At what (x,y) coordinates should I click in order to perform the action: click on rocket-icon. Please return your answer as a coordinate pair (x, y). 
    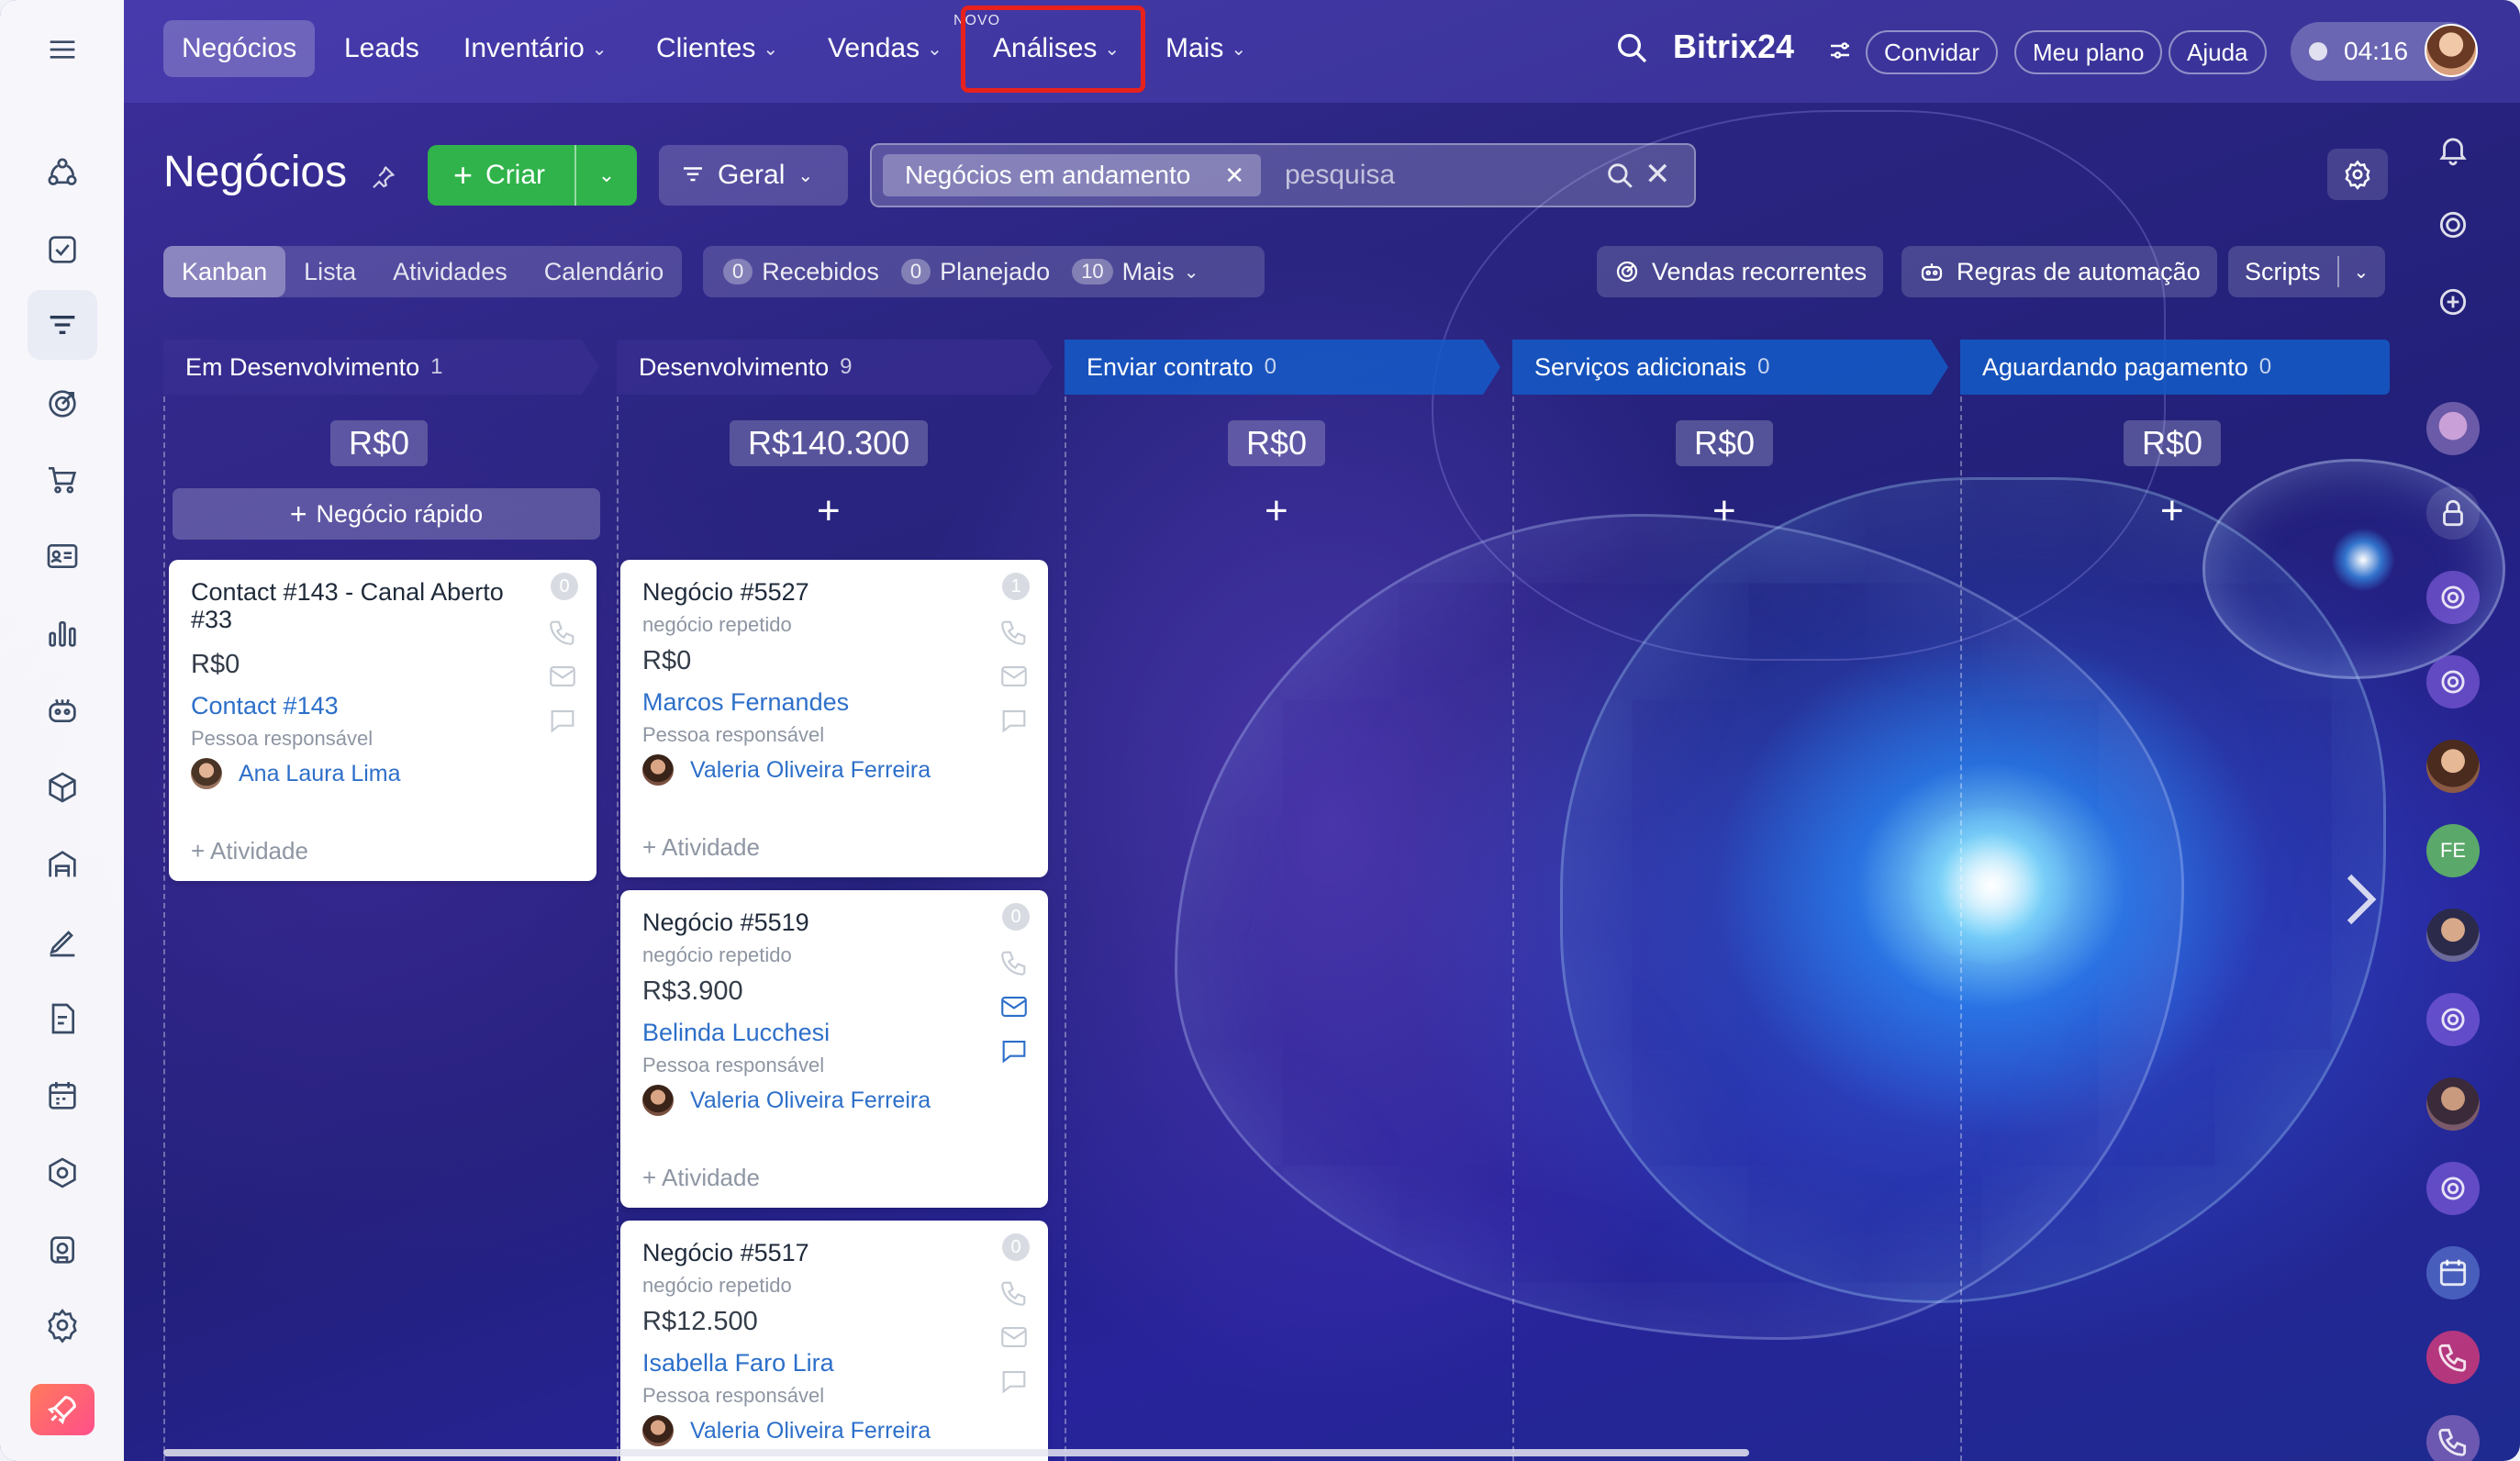
    Looking at the image, I should click on (62, 1409).